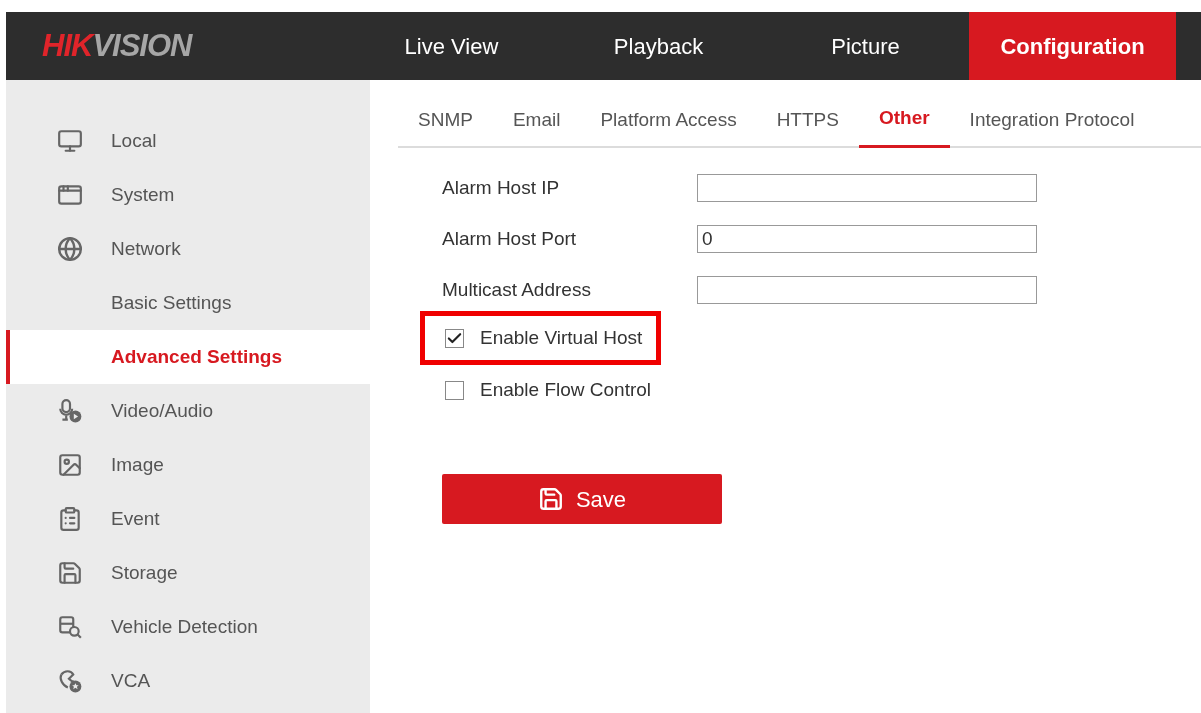 Image resolution: width=1201 pixels, height=713 pixels. I want to click on sidebar-item: Image, so click(188, 465).